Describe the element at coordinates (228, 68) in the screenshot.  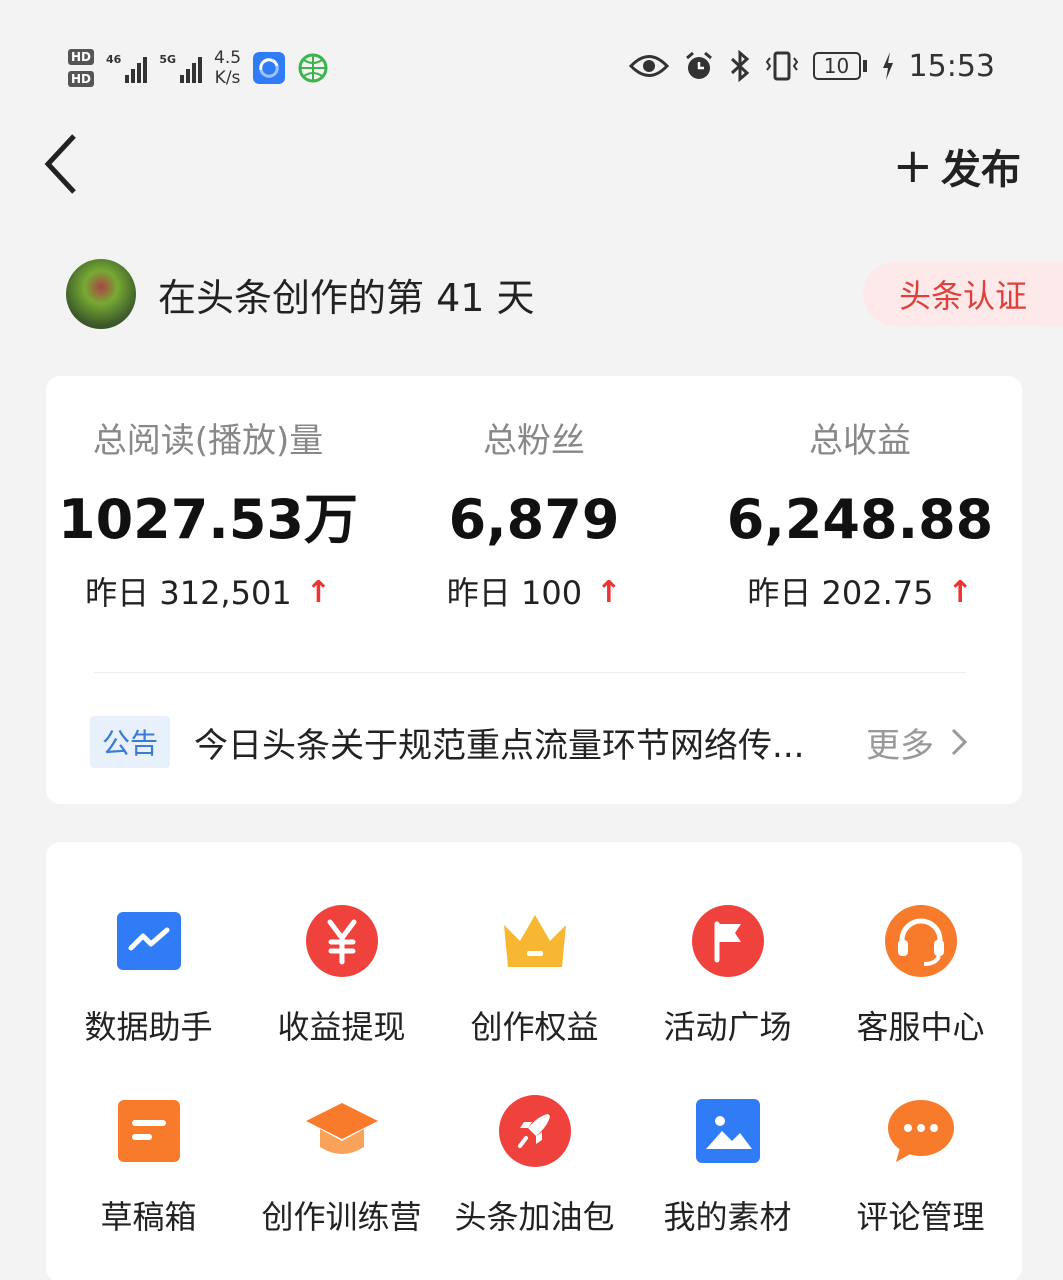
I see `network-speed: 4.5 K/s` at that location.